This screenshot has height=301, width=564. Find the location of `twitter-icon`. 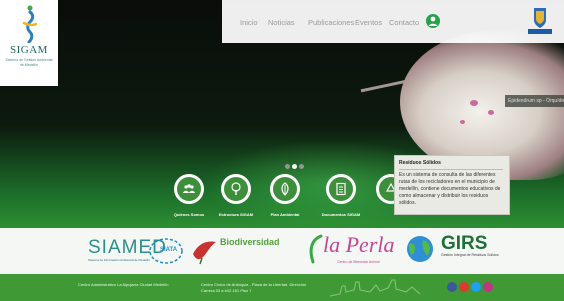

twitter-icon is located at coordinates (476, 287).